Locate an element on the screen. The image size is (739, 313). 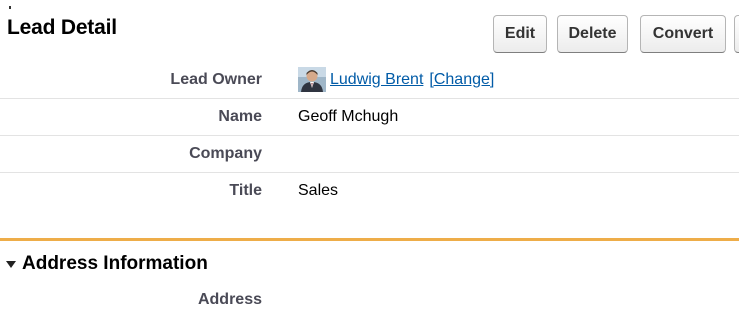
lead-owner-link: Ludwig Brent is located at coordinates (376, 80).